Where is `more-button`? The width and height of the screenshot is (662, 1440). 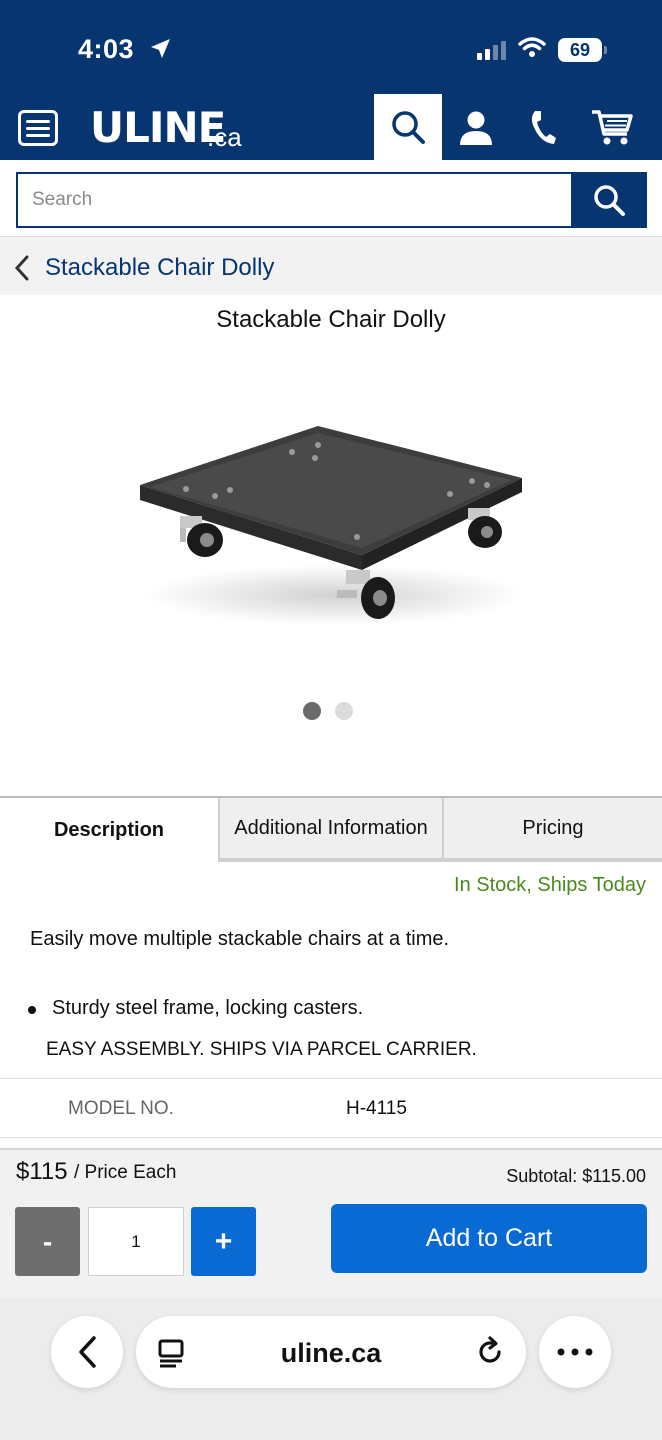
more-button is located at coordinates (575, 1352).